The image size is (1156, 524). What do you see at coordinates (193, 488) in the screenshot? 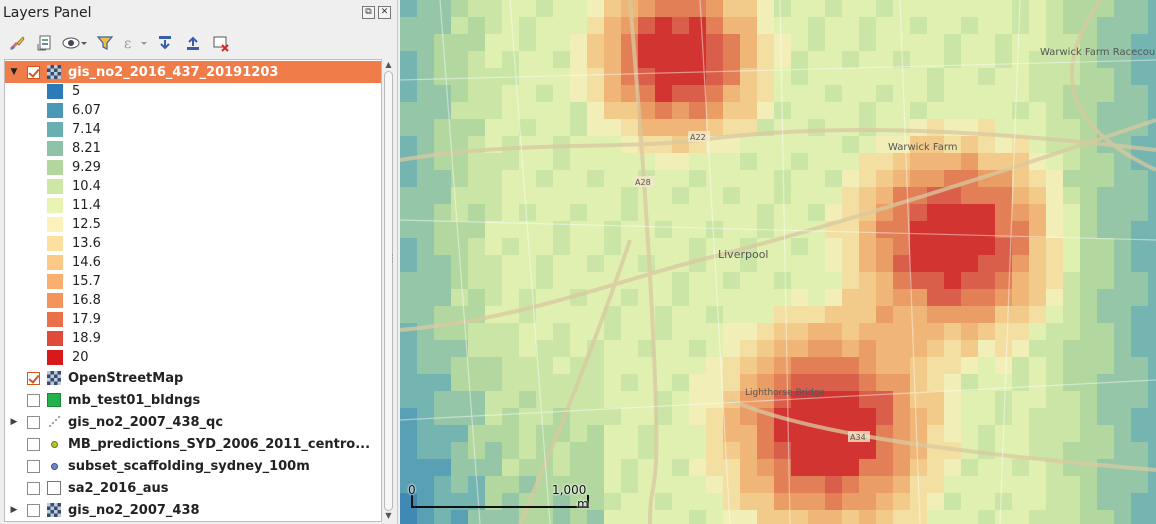
I see `layer-row-sa2-2016-aus: sa2_2016_aus` at bounding box center [193, 488].